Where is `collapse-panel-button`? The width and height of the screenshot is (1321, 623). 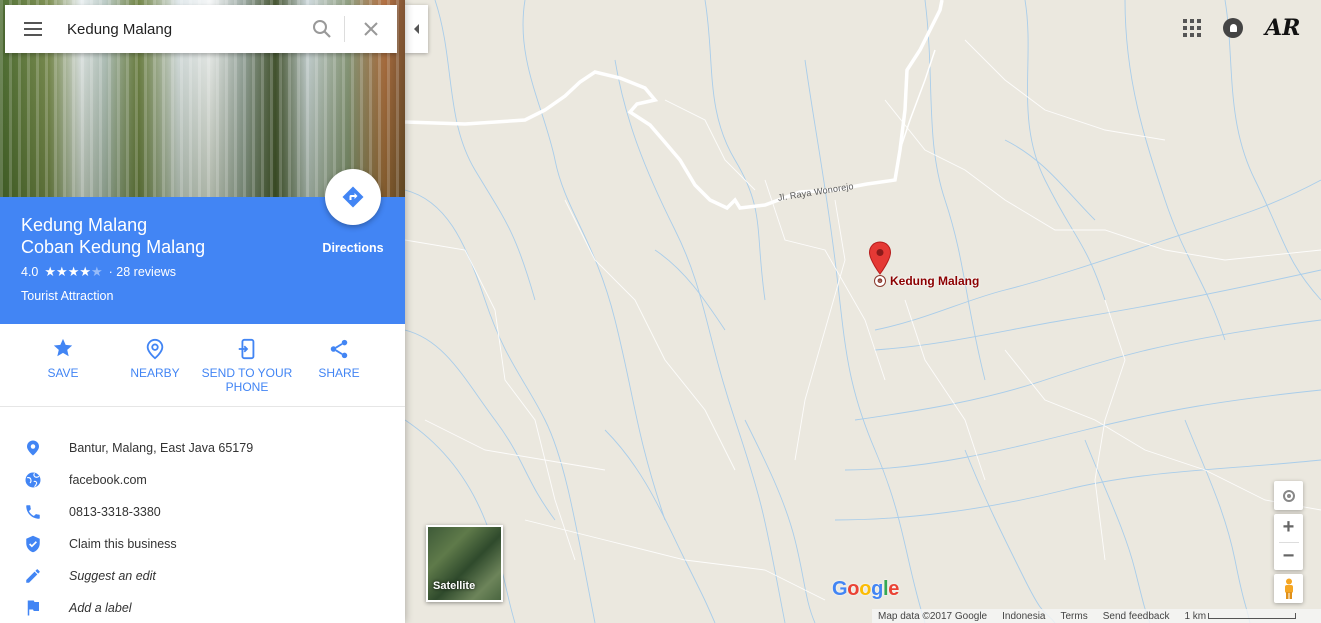
collapse-panel-button is located at coordinates (416, 29).